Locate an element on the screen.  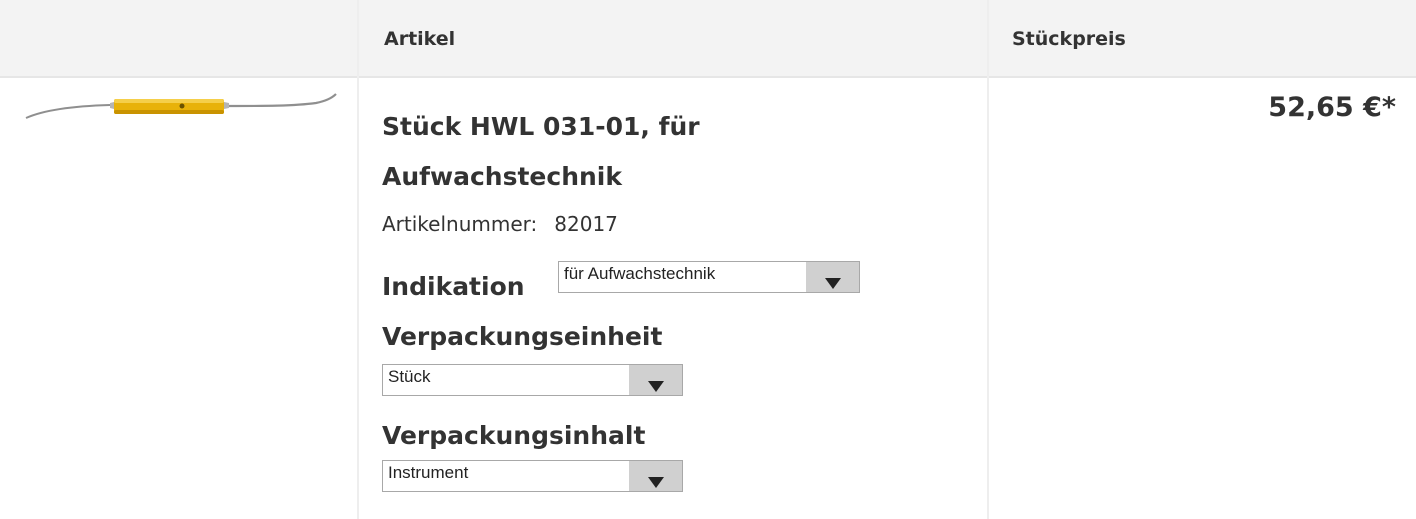
verpackungseinheit-select: Stück is located at coordinates (532, 380).